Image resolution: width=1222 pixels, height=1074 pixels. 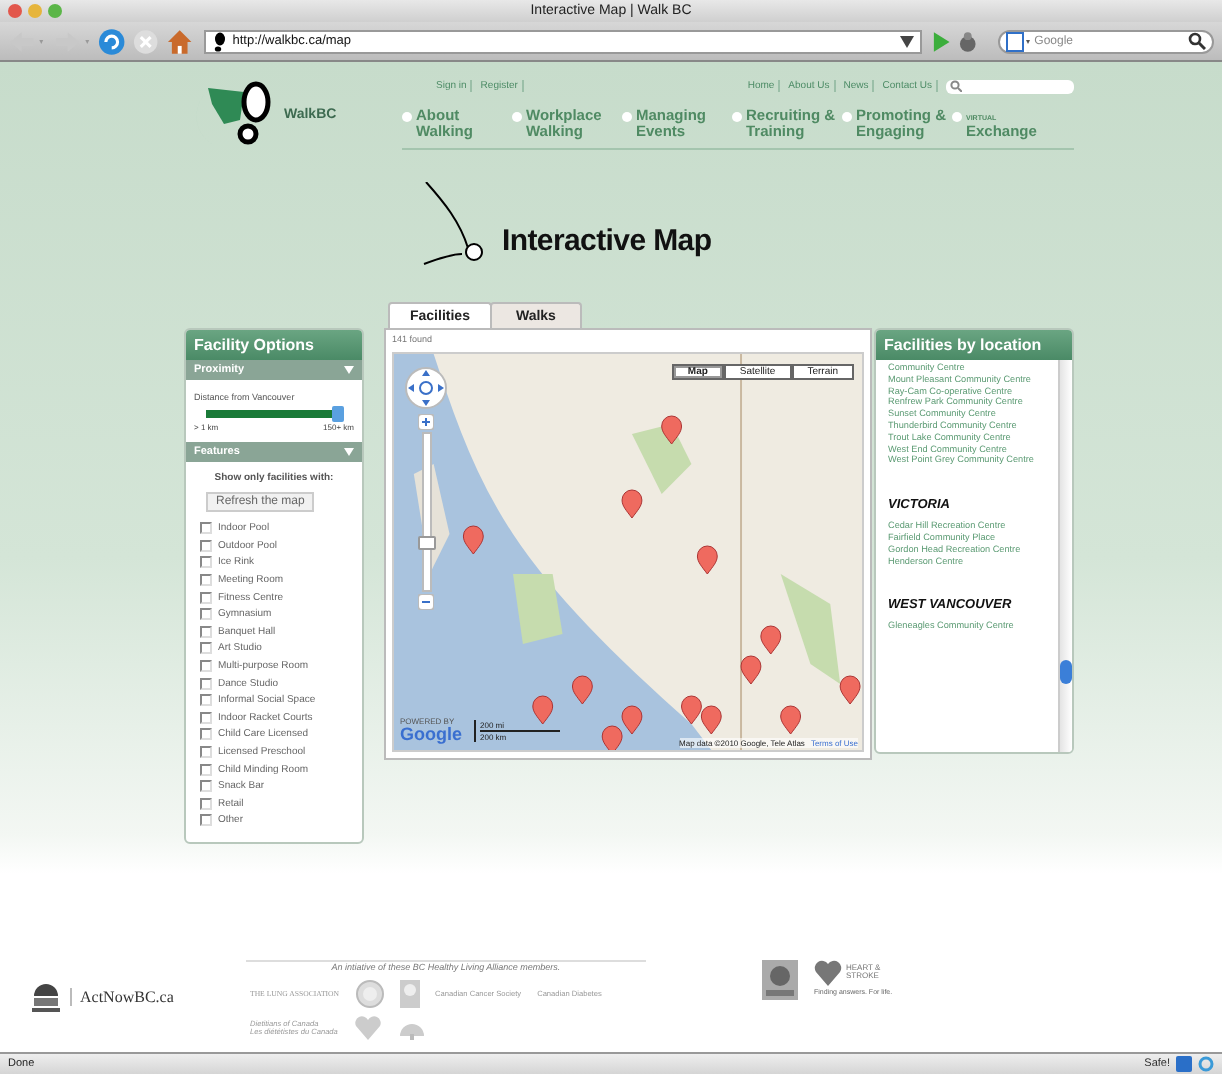 What do you see at coordinates (1010, 86) in the screenshot?
I see `site-search-field` at bounding box center [1010, 86].